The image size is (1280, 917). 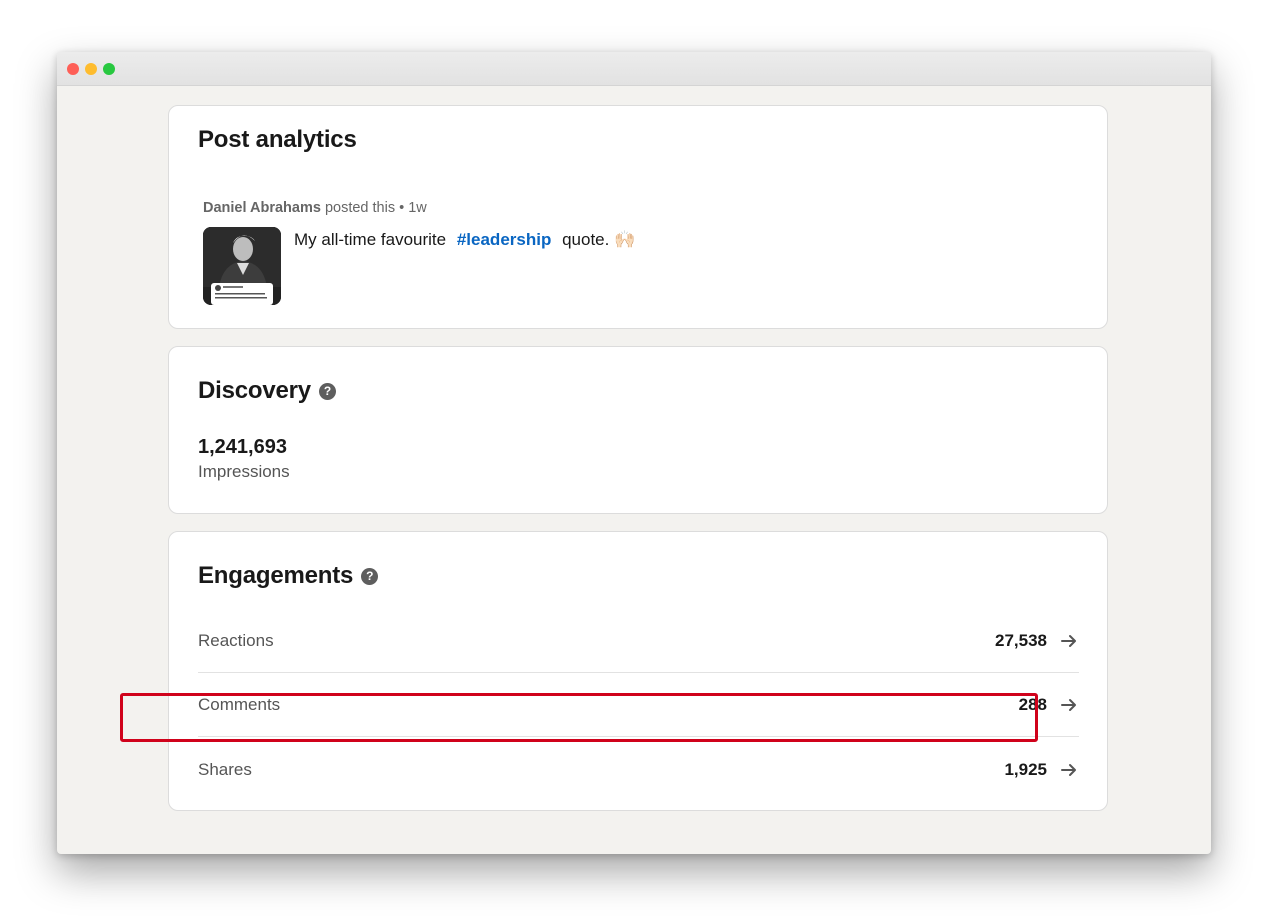 I want to click on engagement-value: 288, so click(x=1032, y=704).